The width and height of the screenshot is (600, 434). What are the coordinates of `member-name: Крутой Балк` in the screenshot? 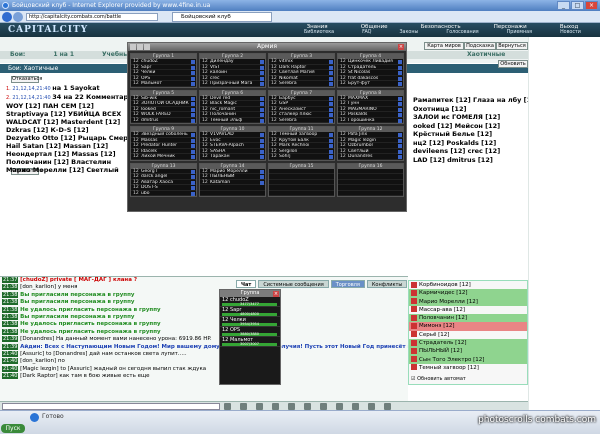 It's located at (304, 140).